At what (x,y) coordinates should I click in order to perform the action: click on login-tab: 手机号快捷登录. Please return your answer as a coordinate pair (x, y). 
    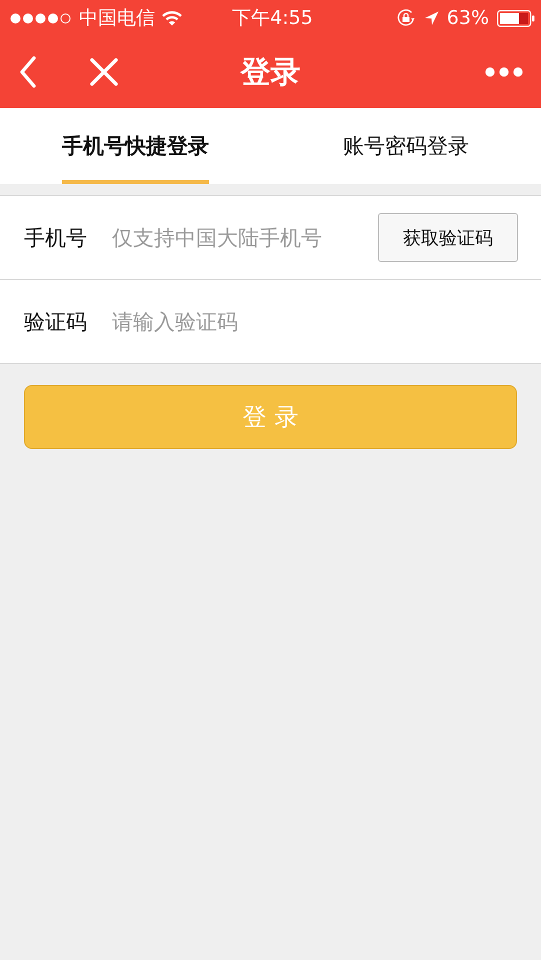
    Looking at the image, I should click on (135, 146).